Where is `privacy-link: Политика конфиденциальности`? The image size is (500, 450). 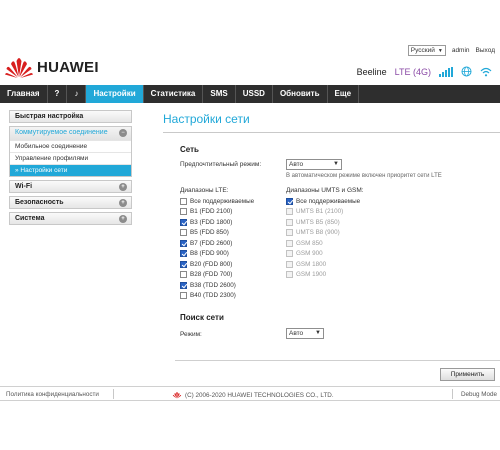
privacy-link: Политика конфиденциальности is located at coordinates (52, 394).